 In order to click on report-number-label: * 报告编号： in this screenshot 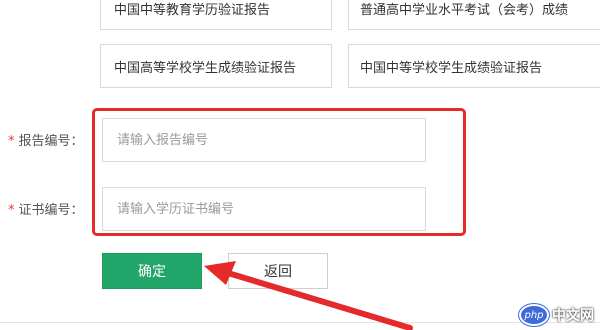, I will do `click(46, 139)`.